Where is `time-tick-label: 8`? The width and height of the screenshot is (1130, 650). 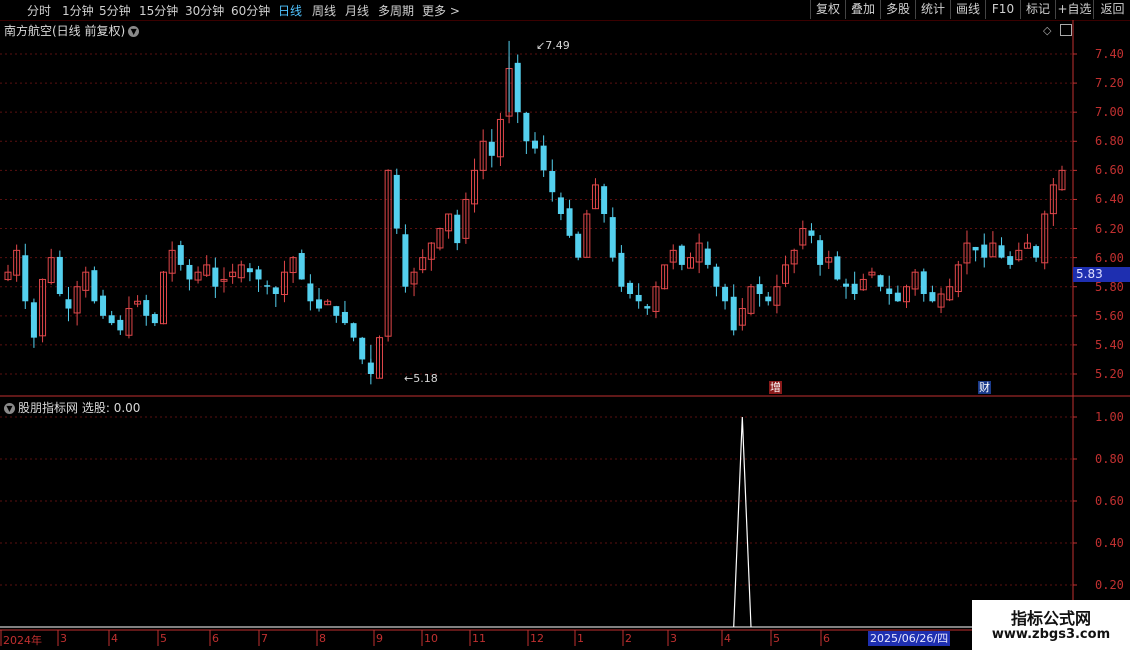 time-tick-label: 8 is located at coordinates (322, 638).